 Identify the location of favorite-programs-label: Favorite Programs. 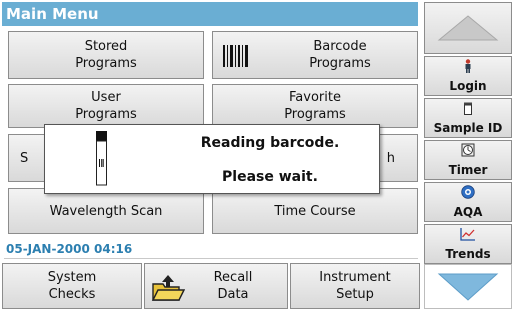
(315, 106).